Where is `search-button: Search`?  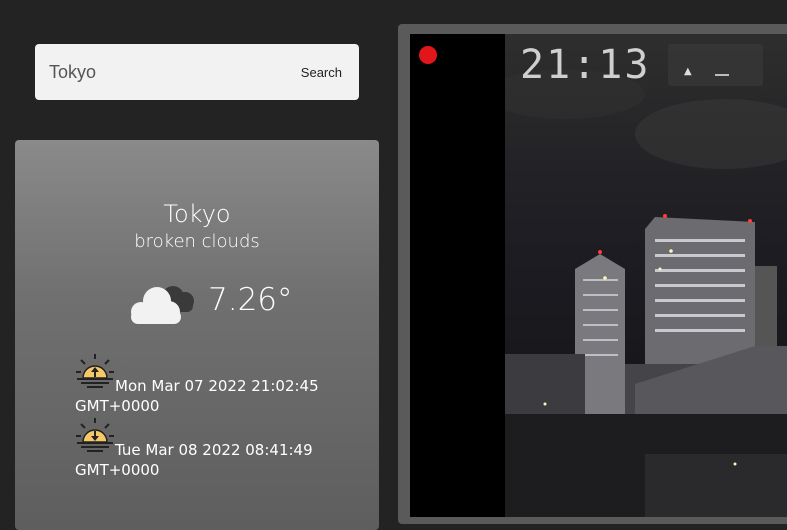 search-button: Search is located at coordinates (321, 72).